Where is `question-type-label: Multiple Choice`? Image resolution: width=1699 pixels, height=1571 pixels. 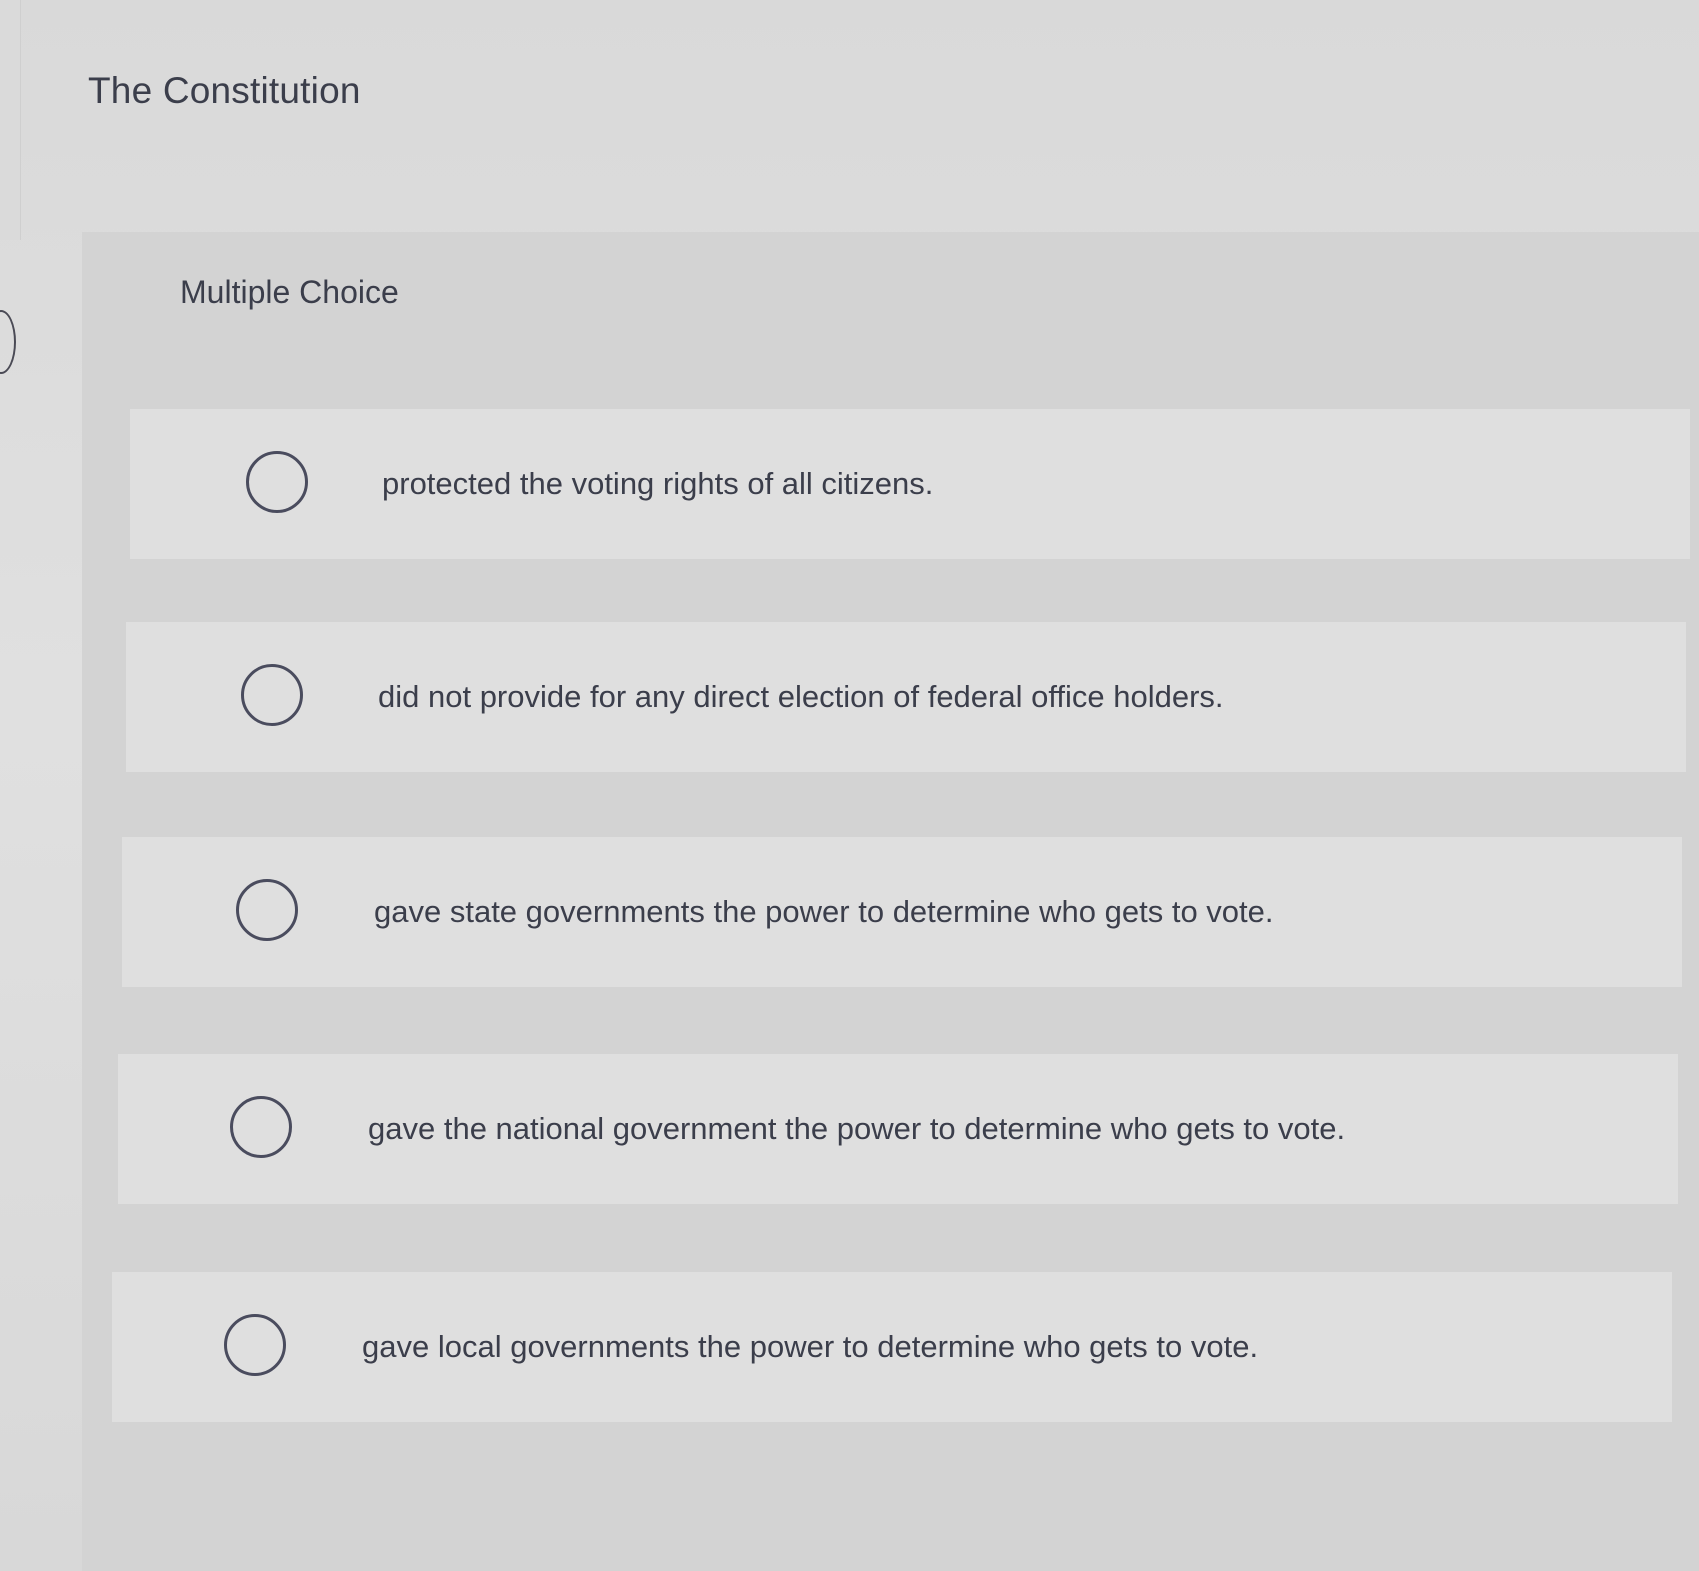
question-type-label: Multiple Choice is located at coordinates (289, 292).